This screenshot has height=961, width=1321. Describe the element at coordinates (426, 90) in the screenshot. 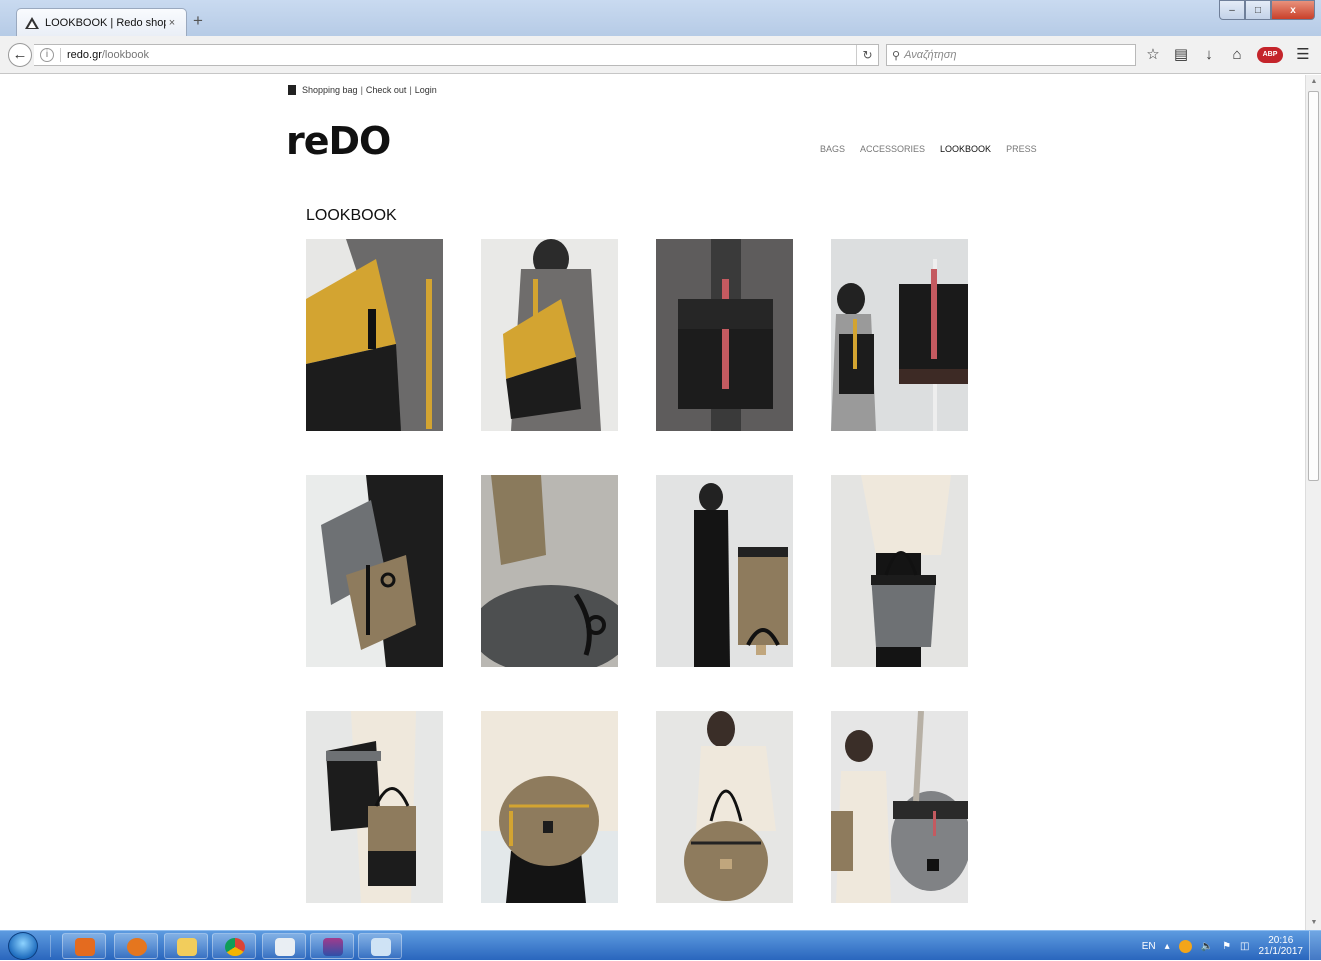

I see `login-link: Login` at that location.